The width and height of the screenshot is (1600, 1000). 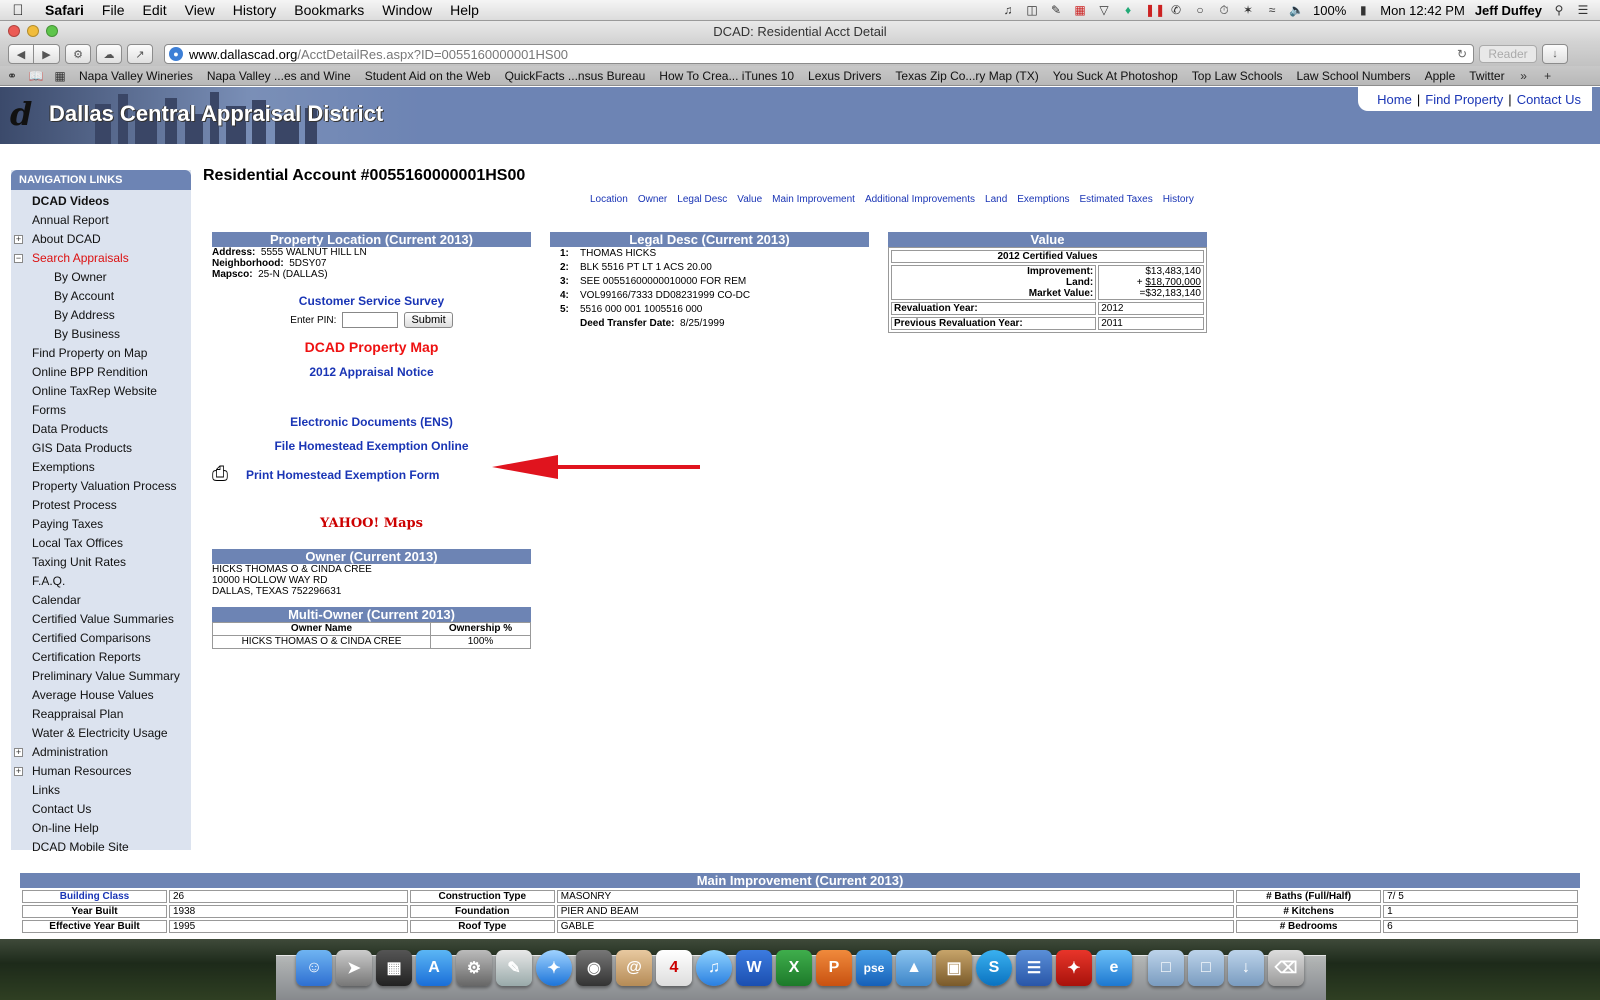 I want to click on bookmark-item: You Suck At Photoshop, so click(x=1115, y=76).